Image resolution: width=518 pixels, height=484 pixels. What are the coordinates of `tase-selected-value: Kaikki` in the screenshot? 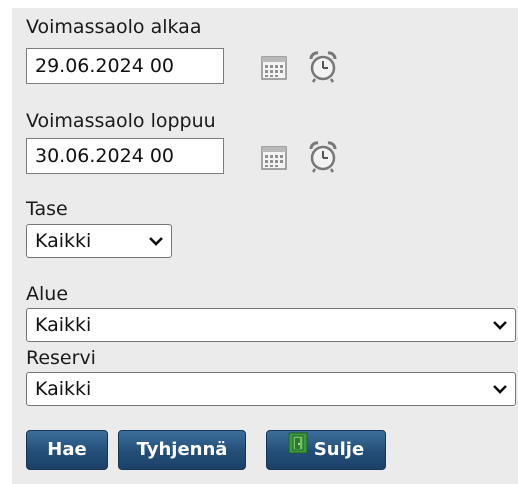 It's located at (63, 241).